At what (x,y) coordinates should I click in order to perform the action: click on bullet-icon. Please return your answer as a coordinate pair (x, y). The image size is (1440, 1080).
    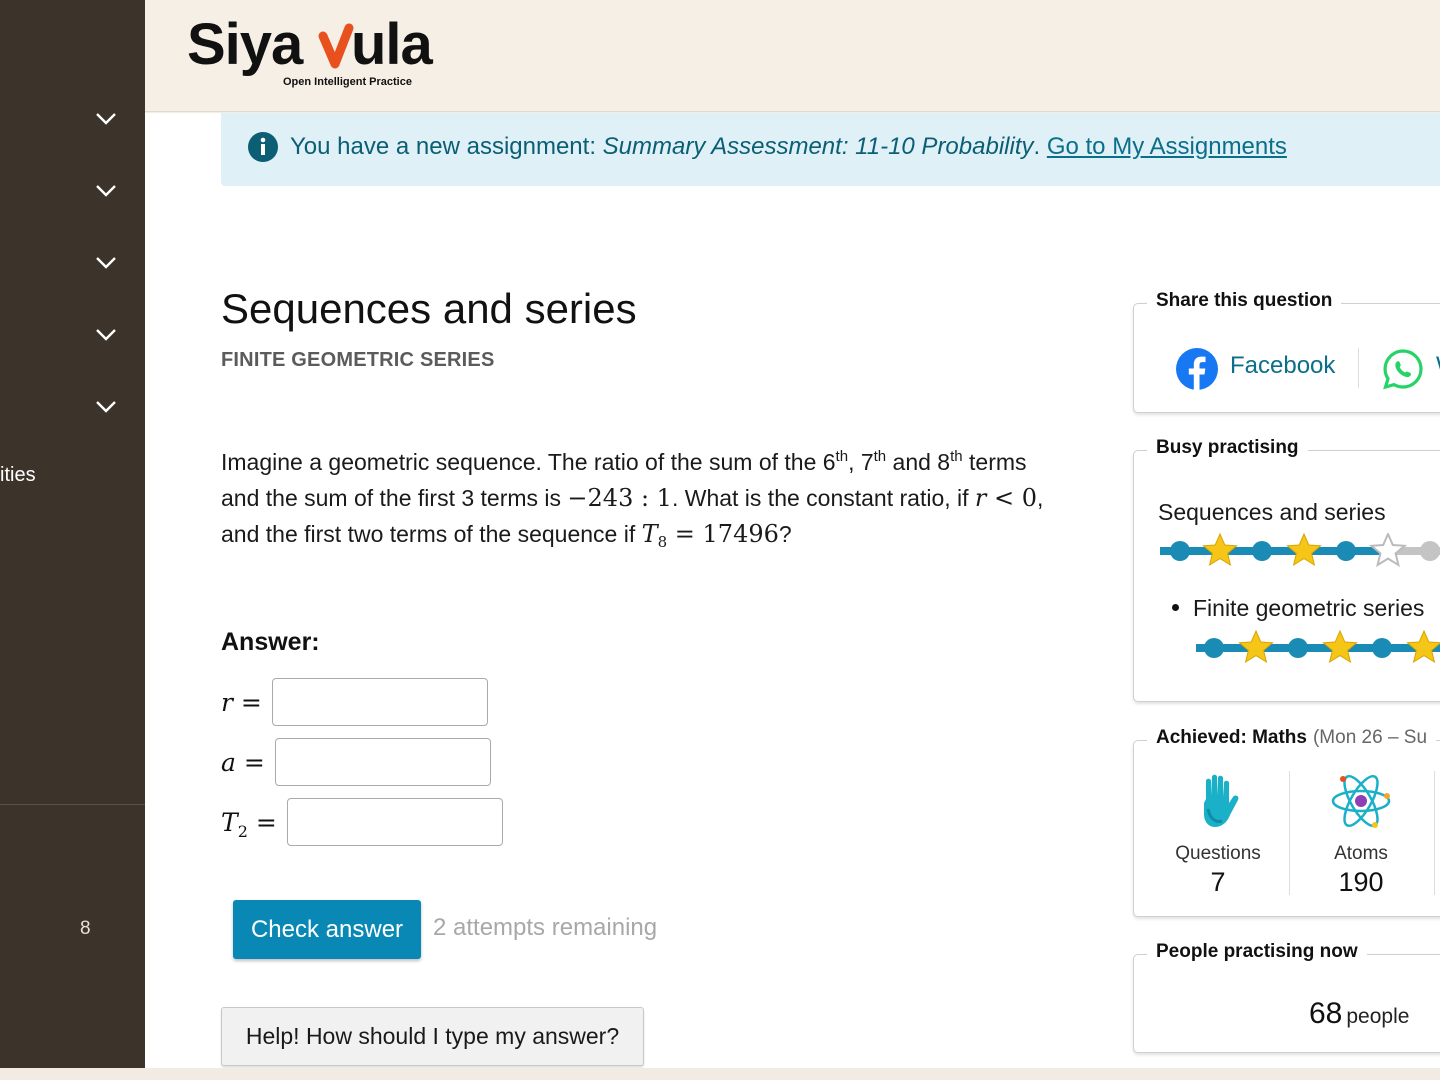
    Looking at the image, I should click on (1175, 607).